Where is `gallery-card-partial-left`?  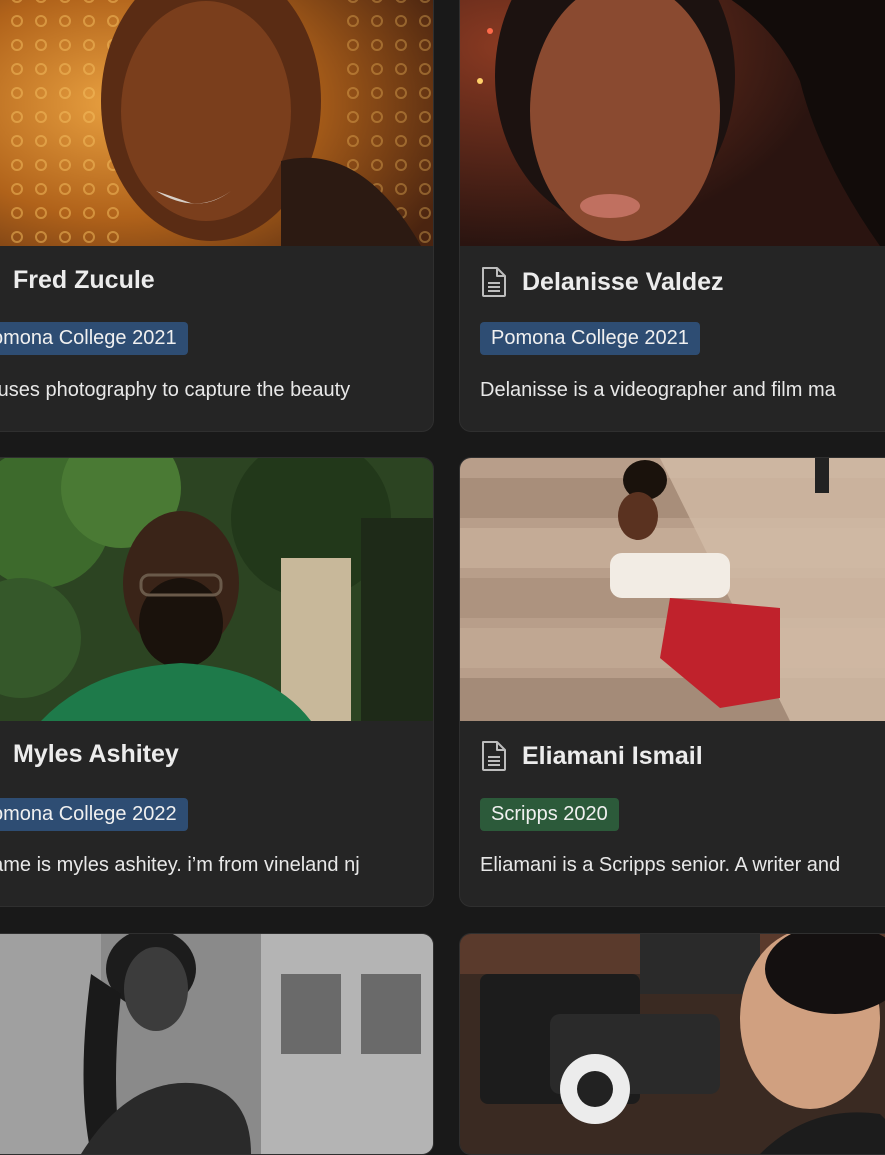
gallery-card-partial-left is located at coordinates (217, 1044).